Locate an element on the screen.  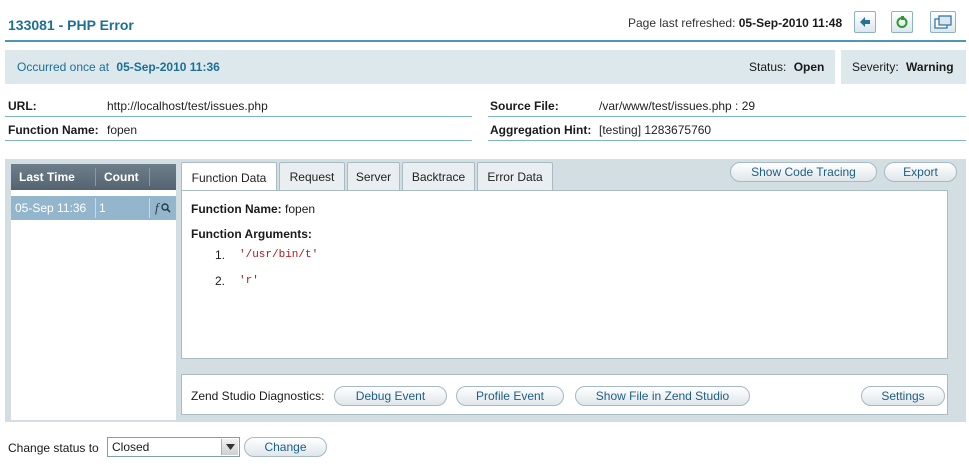
aggregation-hint-value: [testing] 1283675760 is located at coordinates (655, 130).